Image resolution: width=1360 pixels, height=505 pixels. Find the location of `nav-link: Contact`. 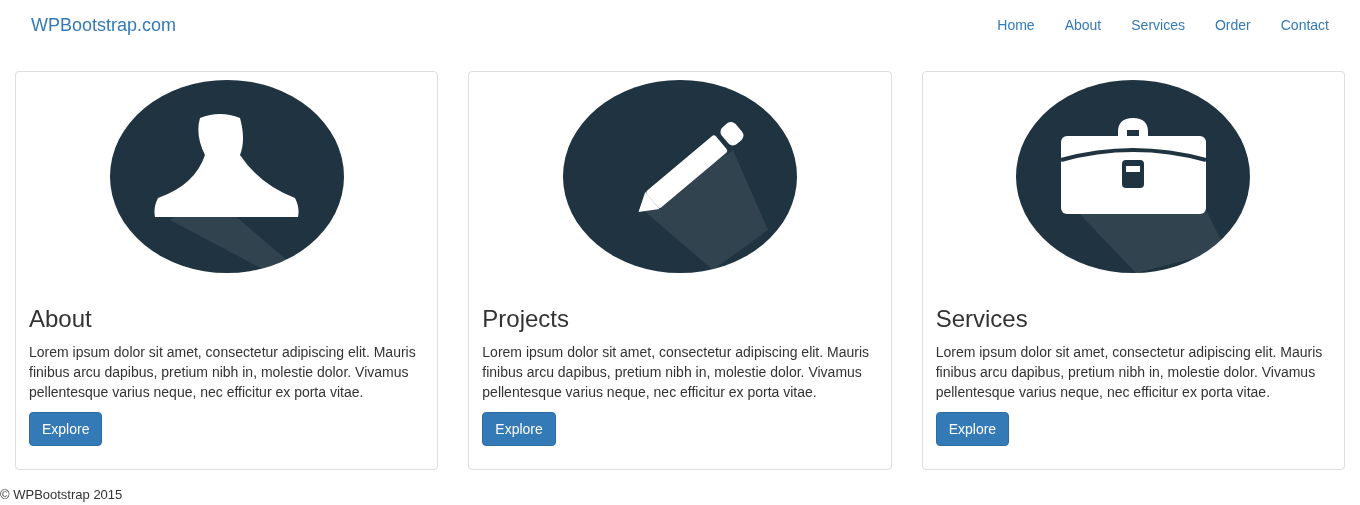

nav-link: Contact is located at coordinates (1304, 25).